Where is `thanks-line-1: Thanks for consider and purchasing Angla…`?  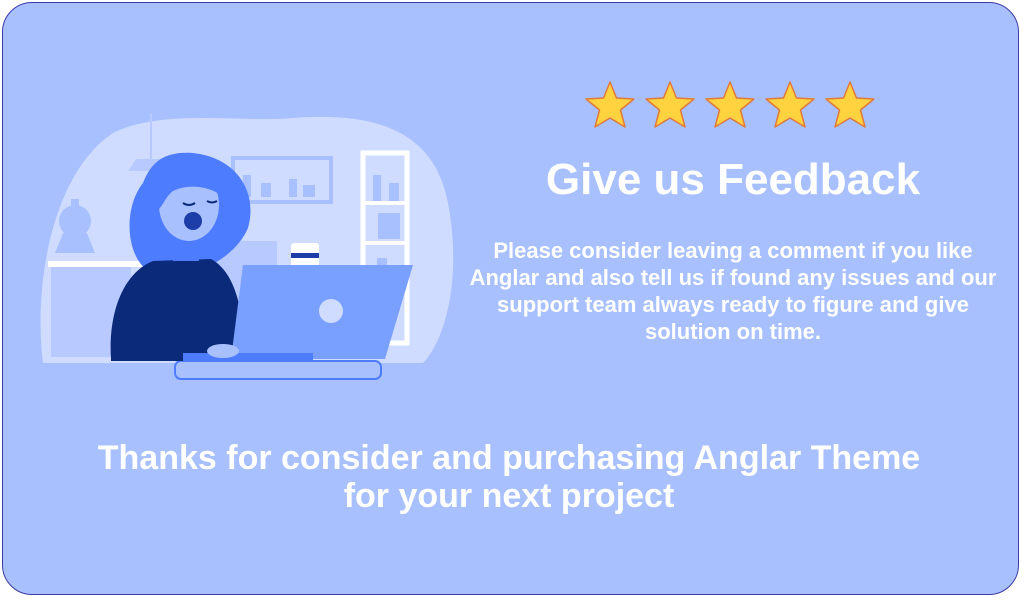 thanks-line-1: Thanks for consider and purchasing Angla… is located at coordinates (509, 458).